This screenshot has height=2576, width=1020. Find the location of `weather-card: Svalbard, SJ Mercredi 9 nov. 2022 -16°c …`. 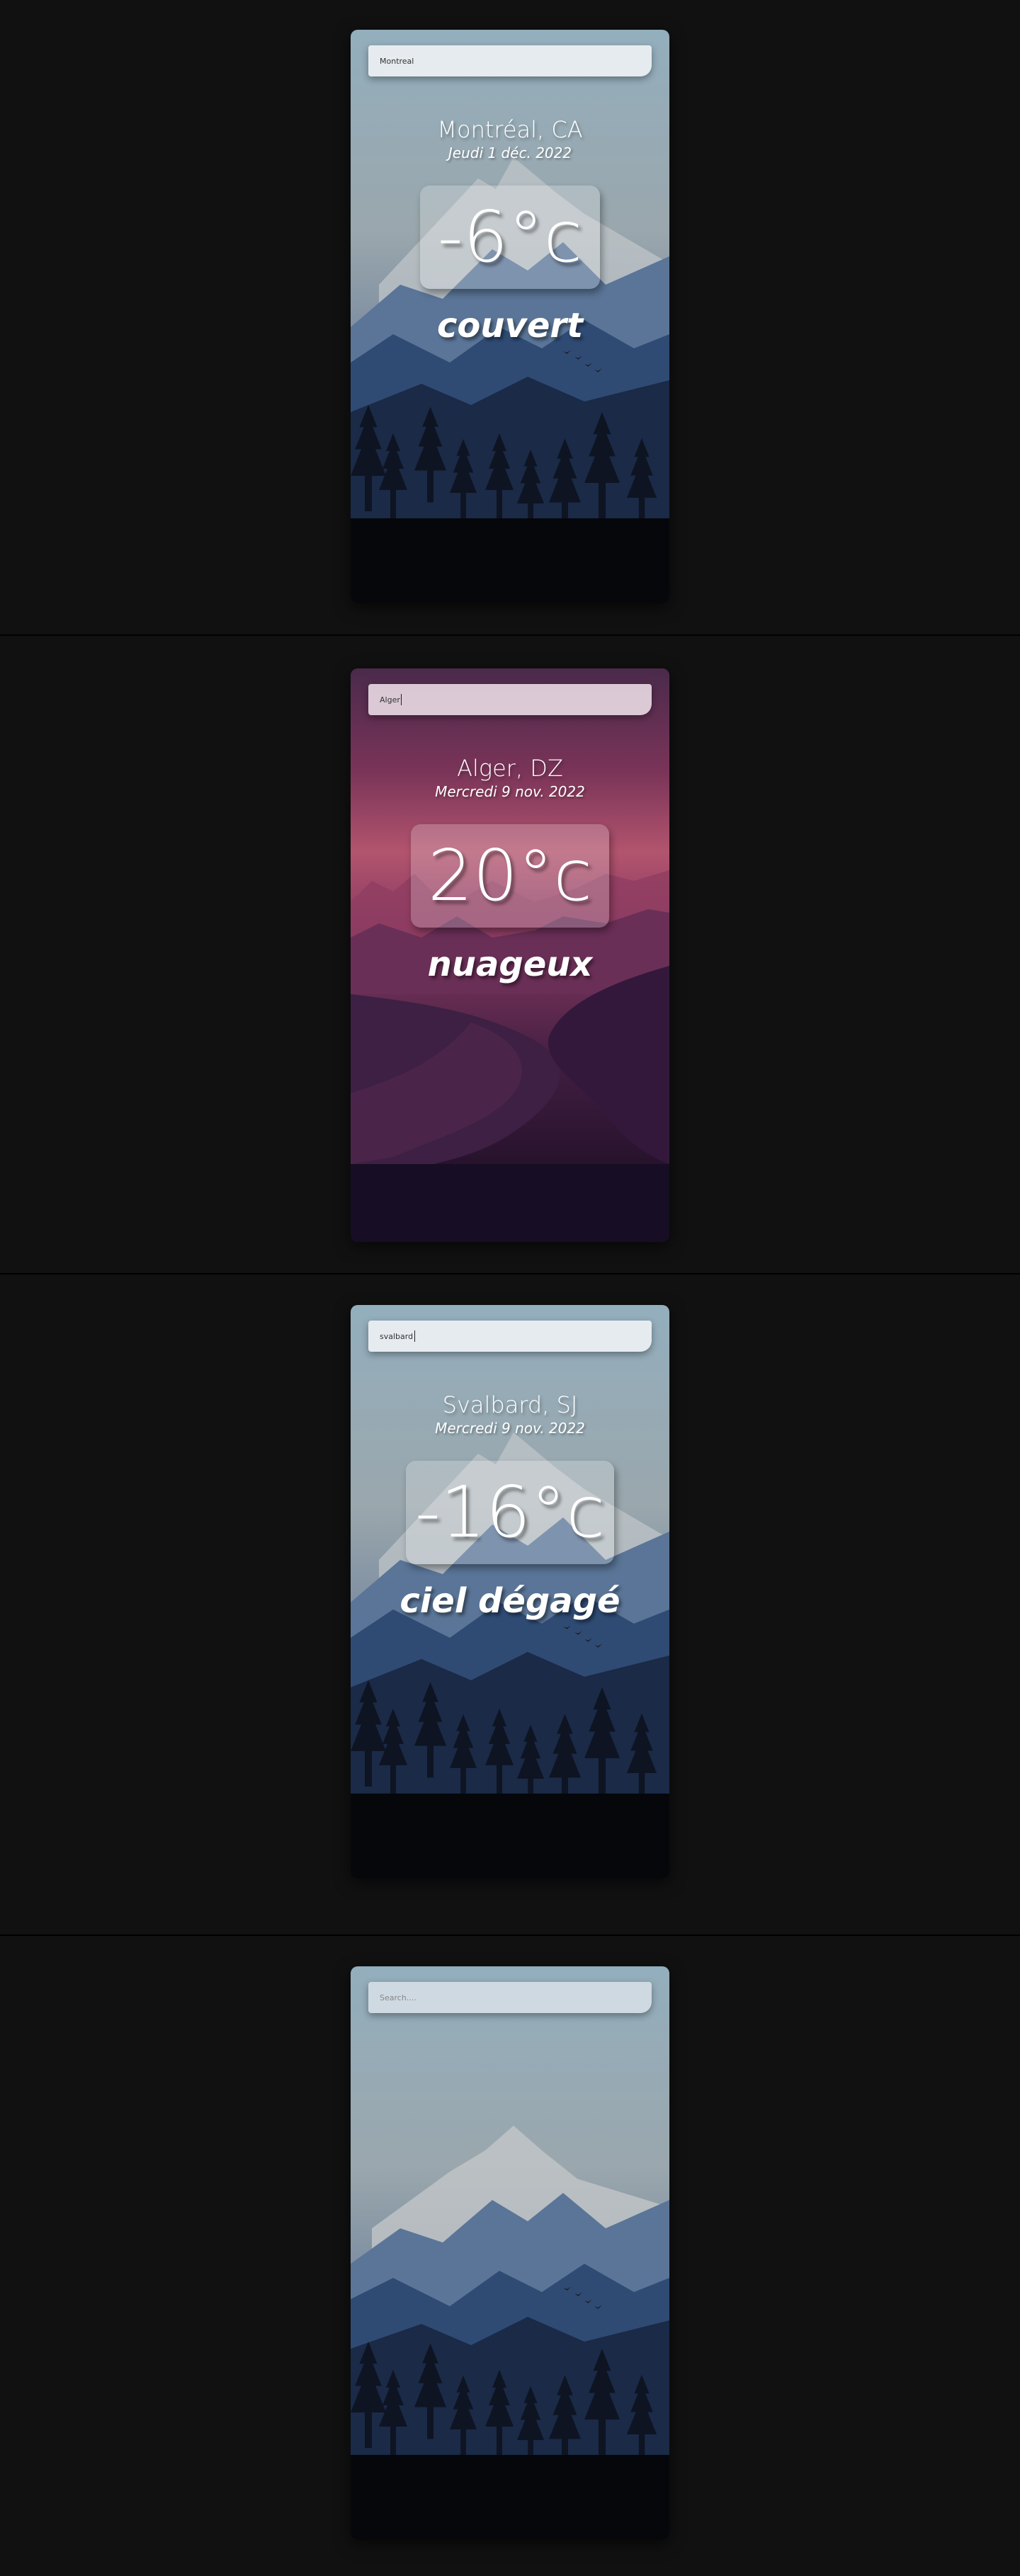

weather-card: Svalbard, SJ Mercredi 9 nov. 2022 -16°c … is located at coordinates (510, 1592).